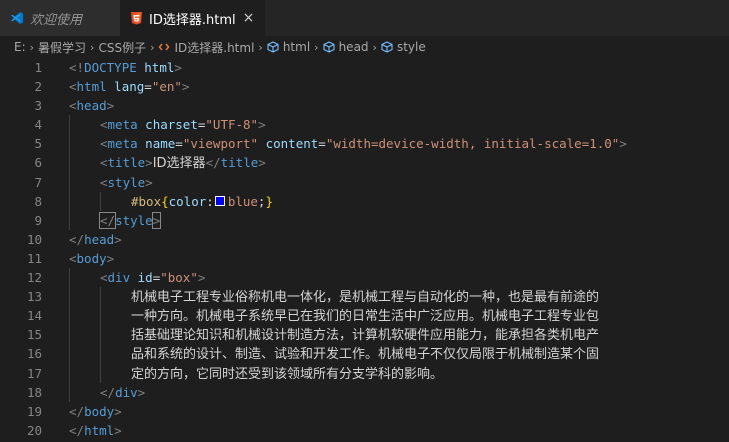 Image resolution: width=729 pixels, height=442 pixels. What do you see at coordinates (364, 201) in the screenshot?
I see `code-line: 8 #box{color: blue;}` at bounding box center [364, 201].